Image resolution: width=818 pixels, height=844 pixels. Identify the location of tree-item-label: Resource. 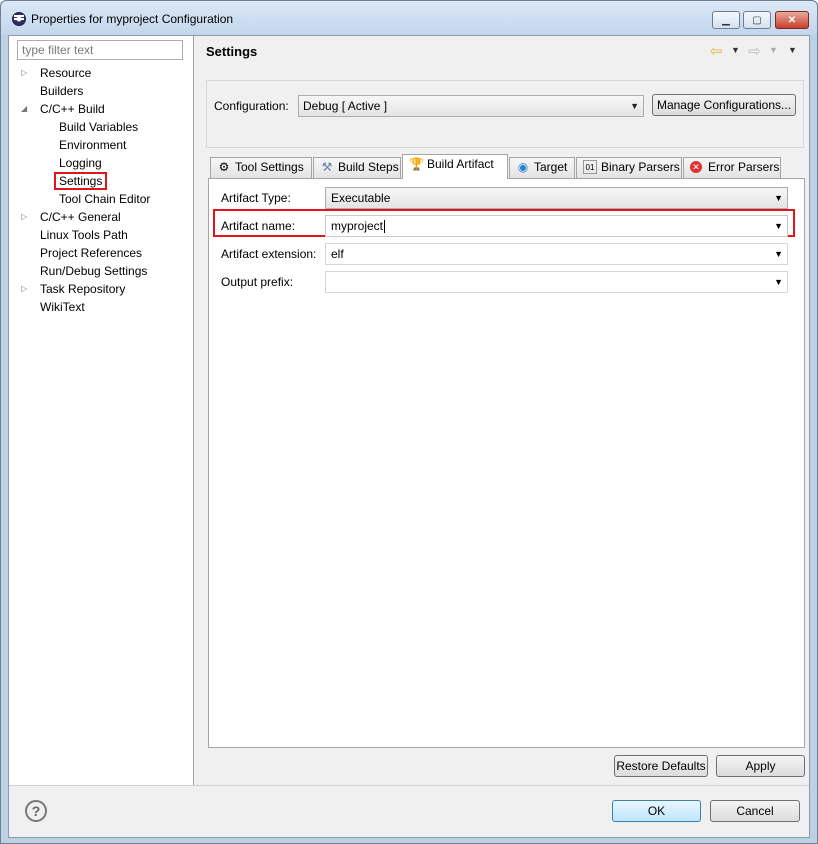
(66, 73).